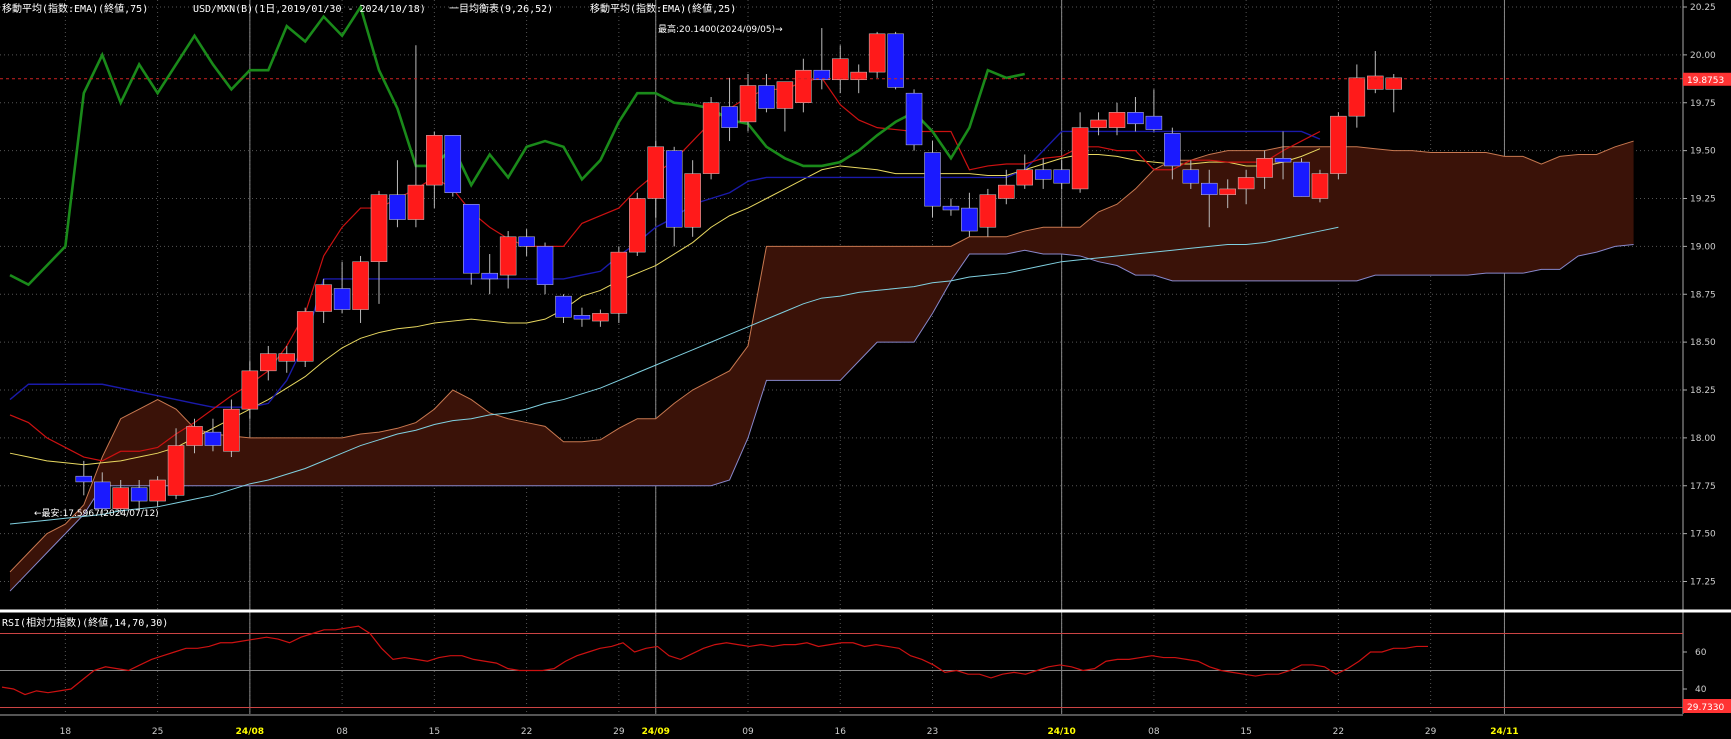 The width and height of the screenshot is (1731, 739). Describe the element at coordinates (748, 732) in the screenshot. I see `date-tick-label: 09` at that location.